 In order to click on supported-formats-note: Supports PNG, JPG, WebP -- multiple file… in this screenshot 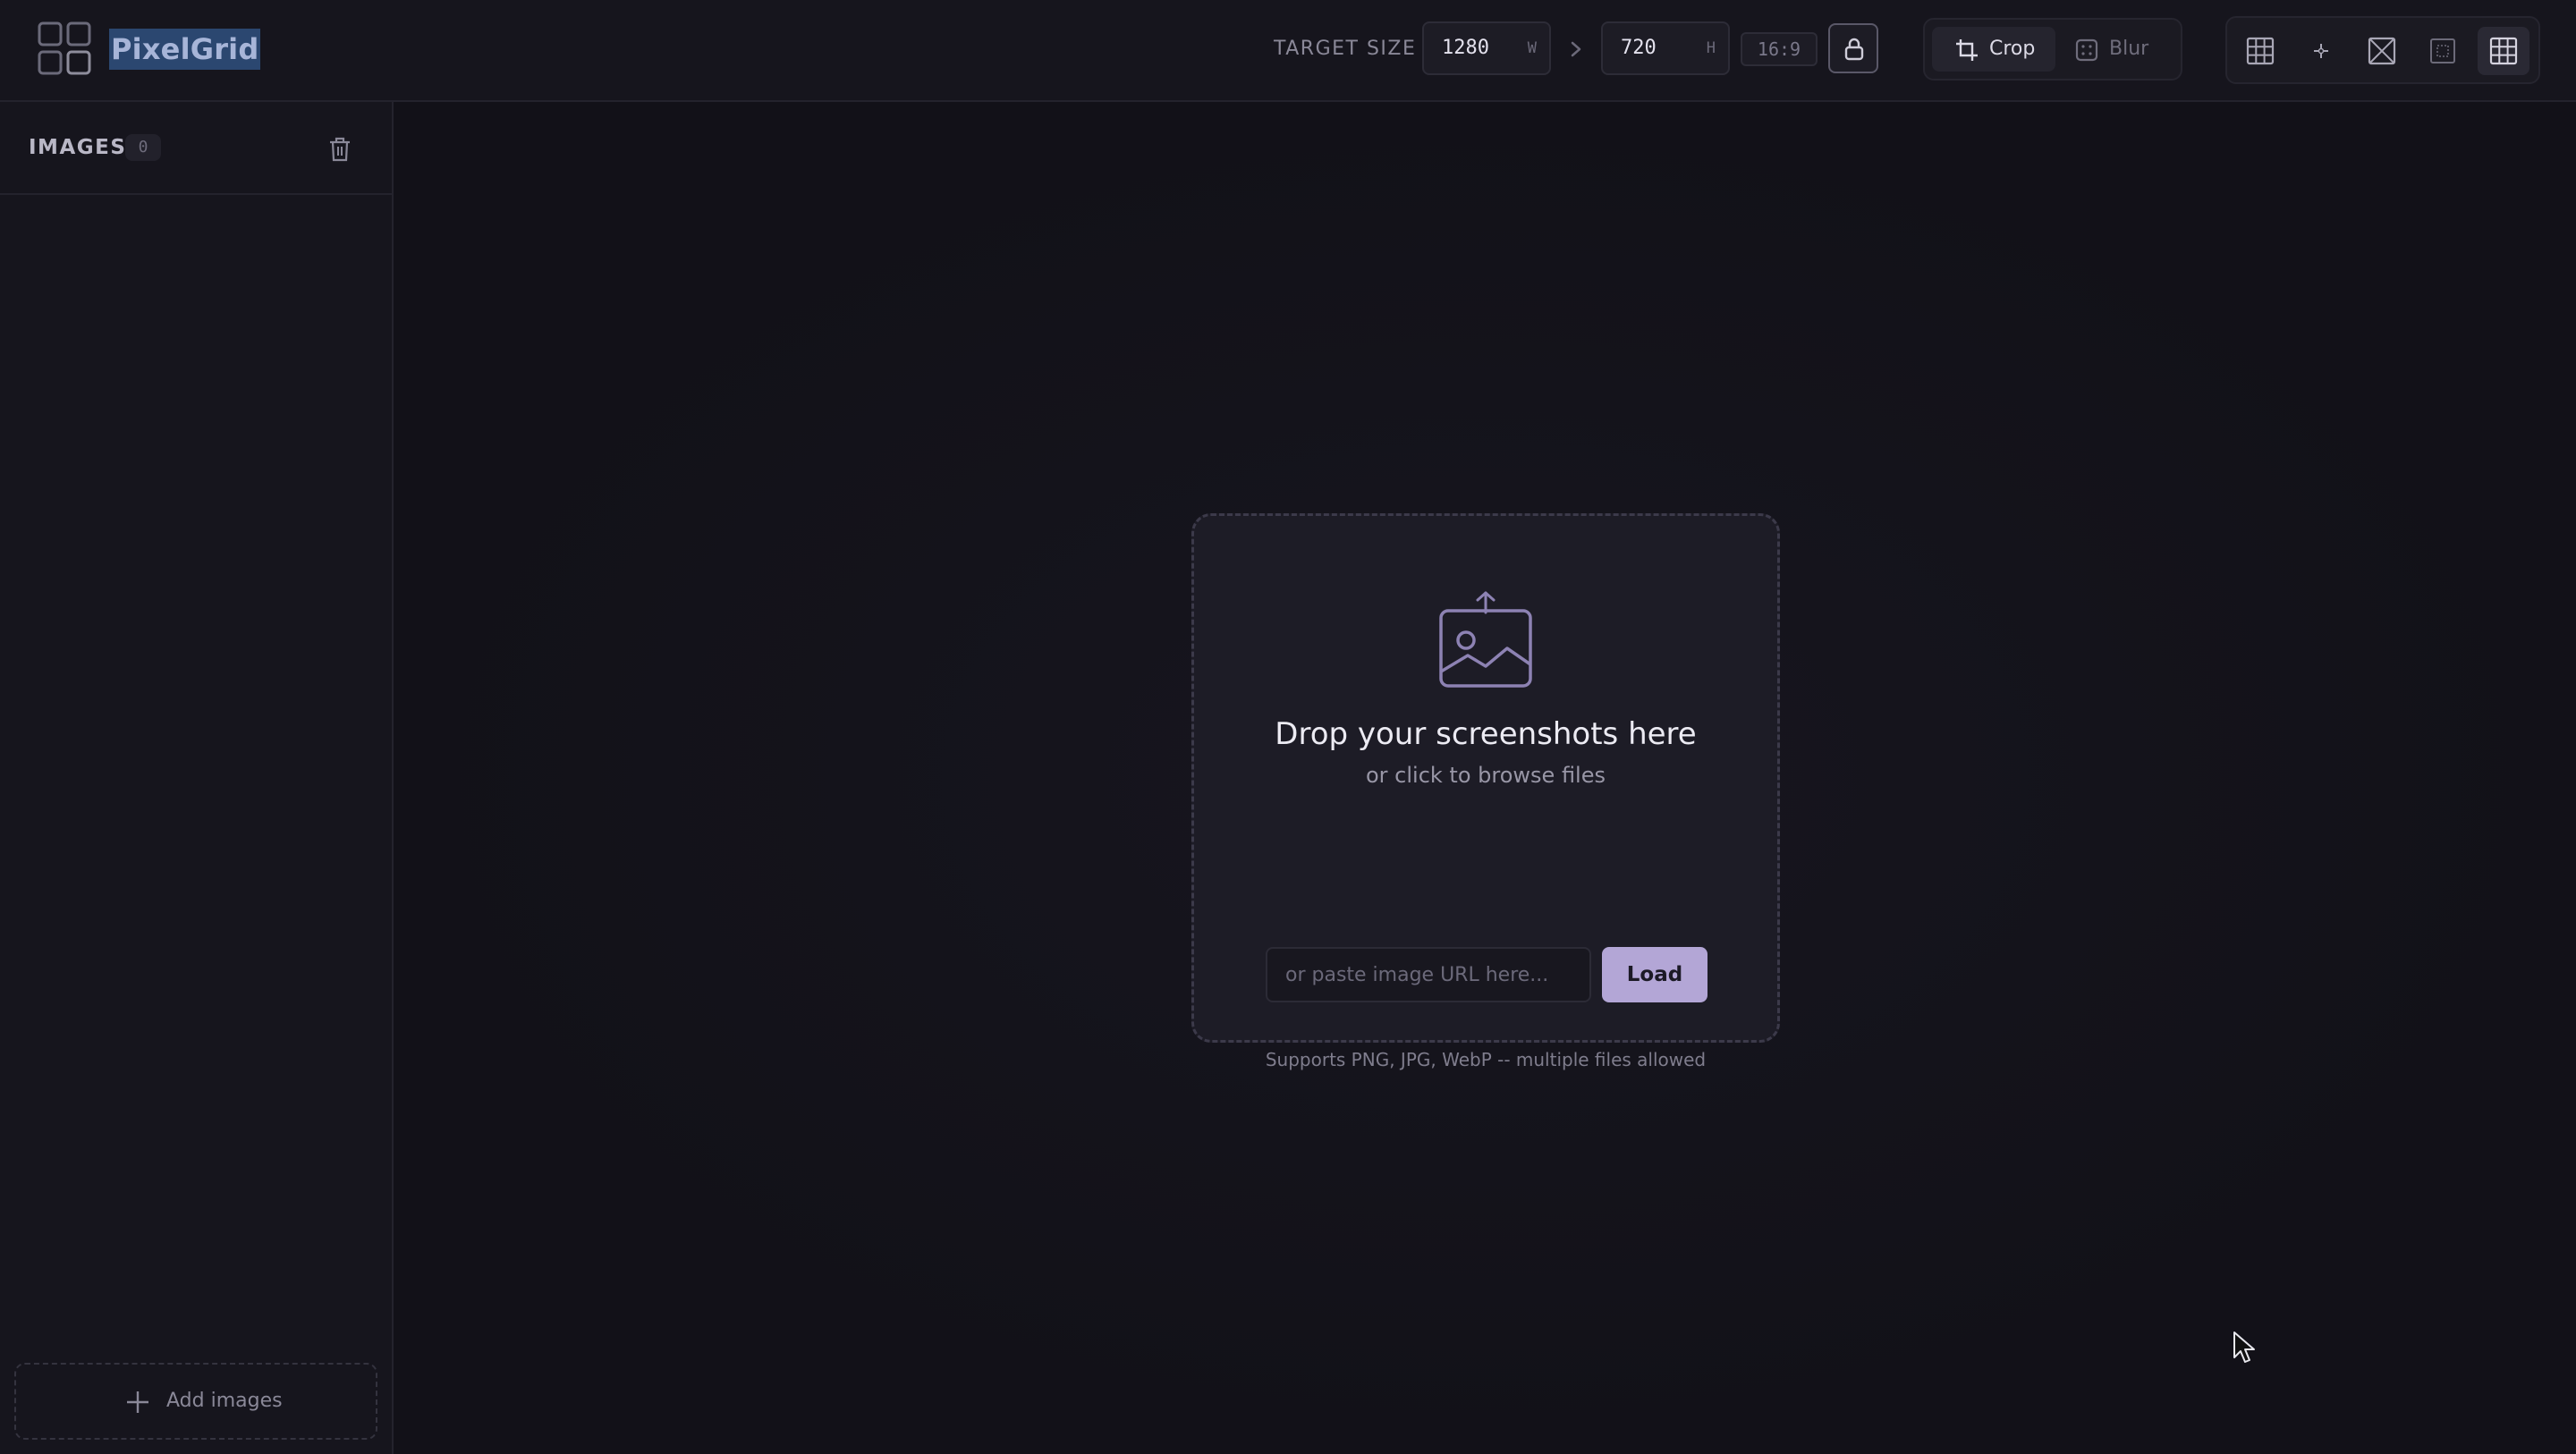, I will do `click(1486, 1059)`.